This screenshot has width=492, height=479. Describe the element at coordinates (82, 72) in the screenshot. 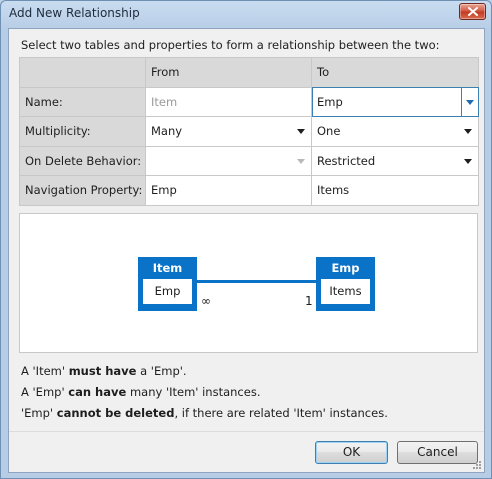

I see `grid-header-corner` at that location.